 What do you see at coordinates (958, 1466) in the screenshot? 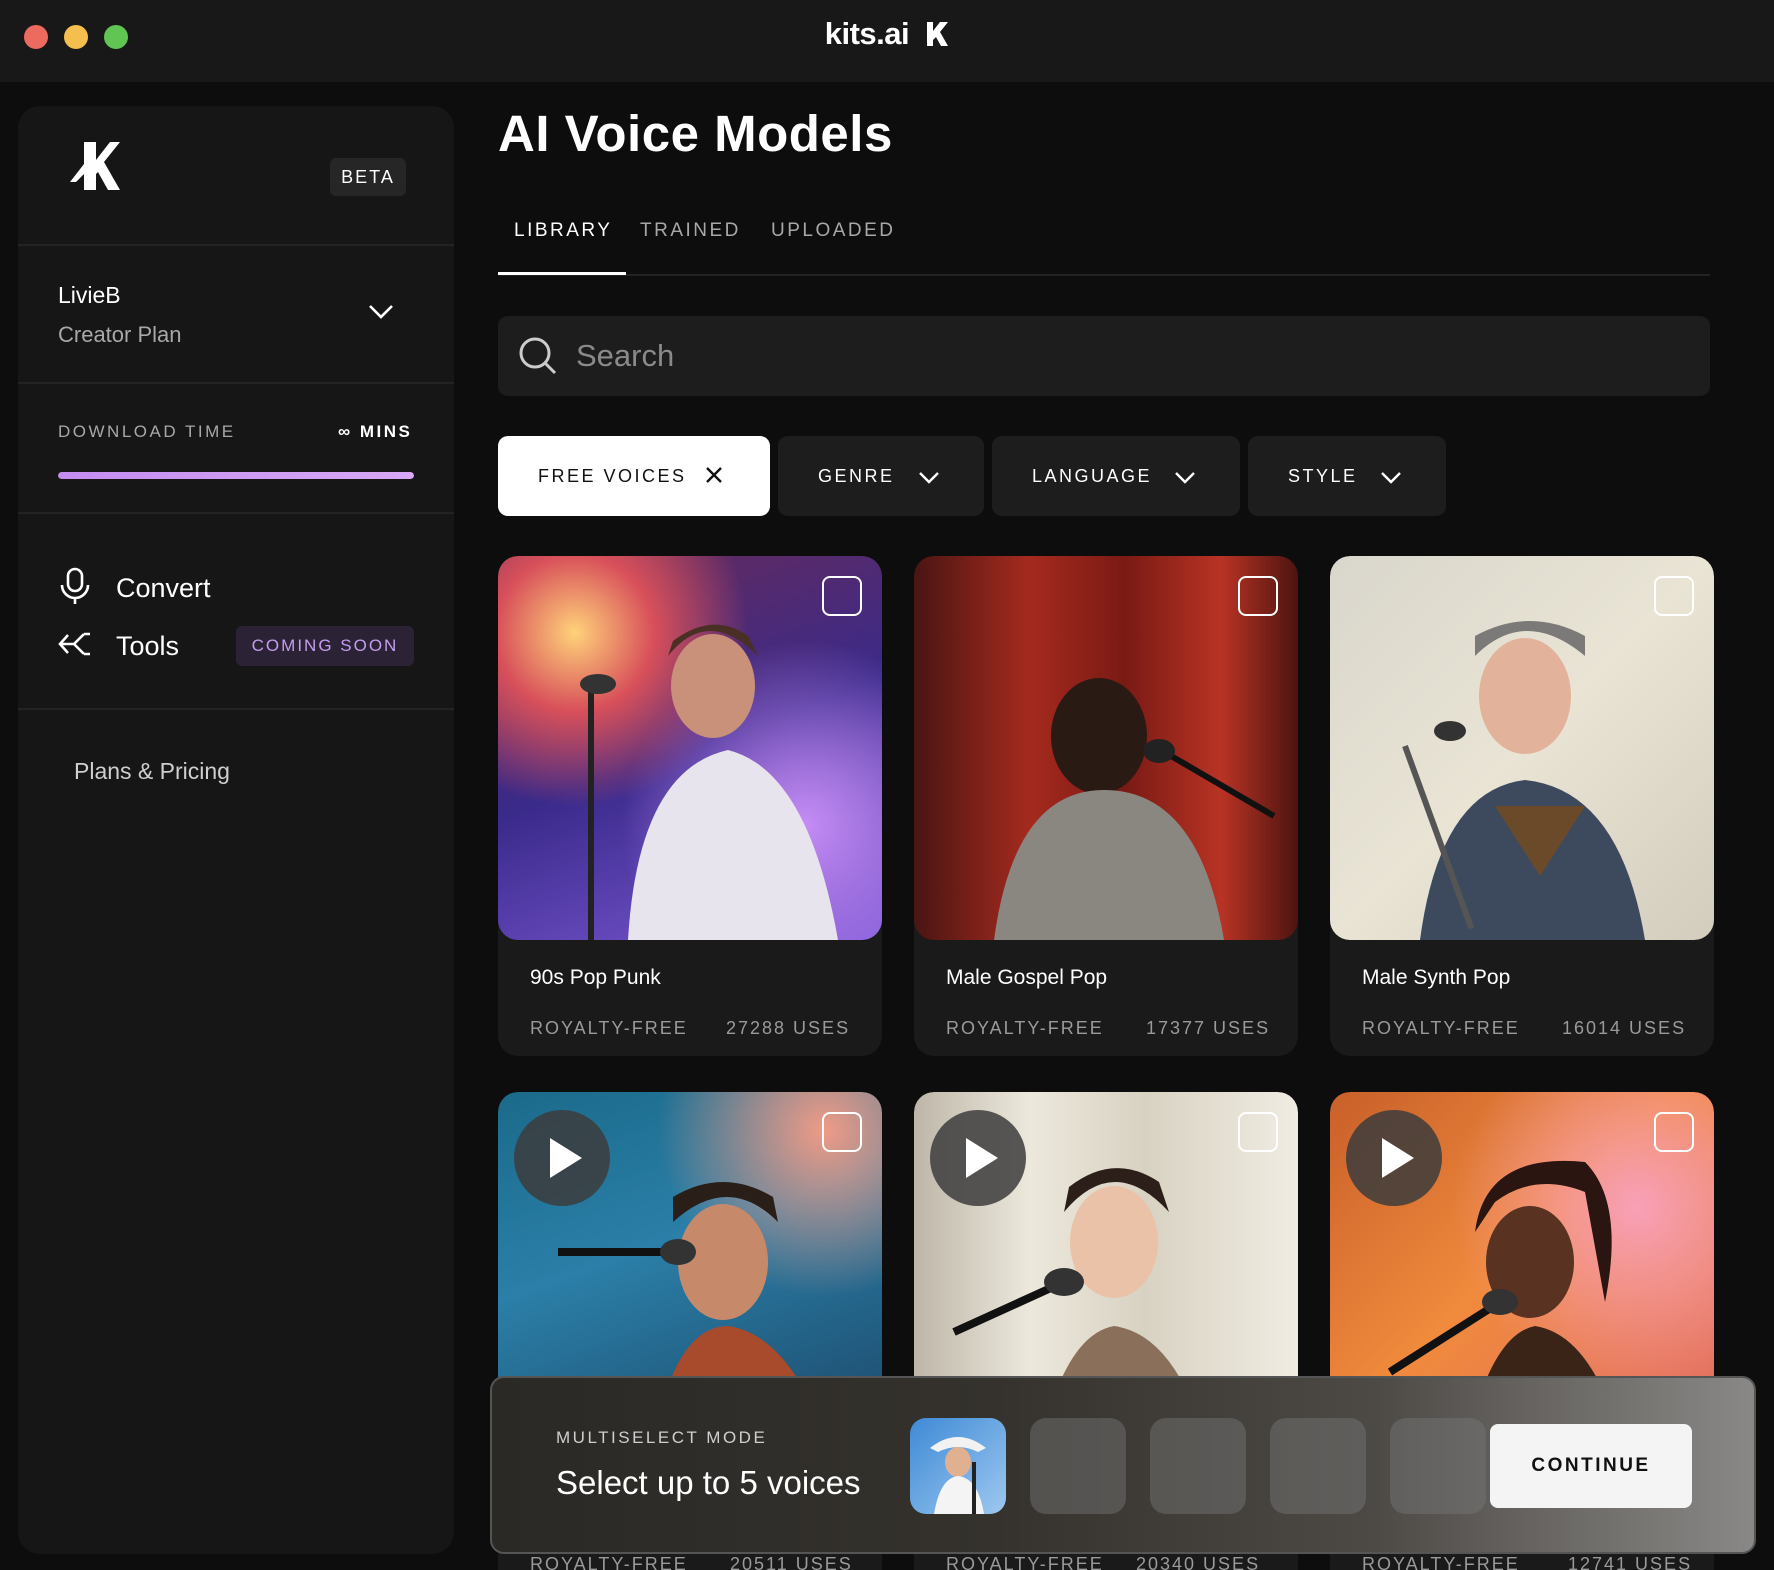
I see `selected-voice-slot` at bounding box center [958, 1466].